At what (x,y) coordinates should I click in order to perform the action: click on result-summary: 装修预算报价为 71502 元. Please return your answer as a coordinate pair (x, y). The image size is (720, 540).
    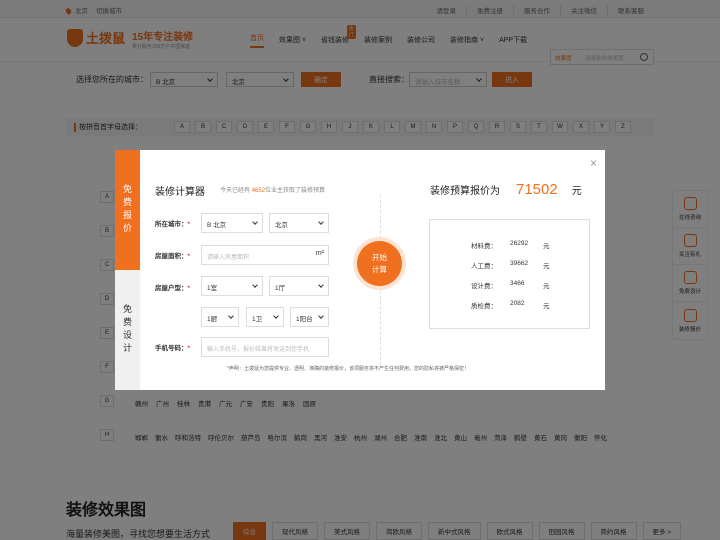
    Looking at the image, I should click on (506, 189).